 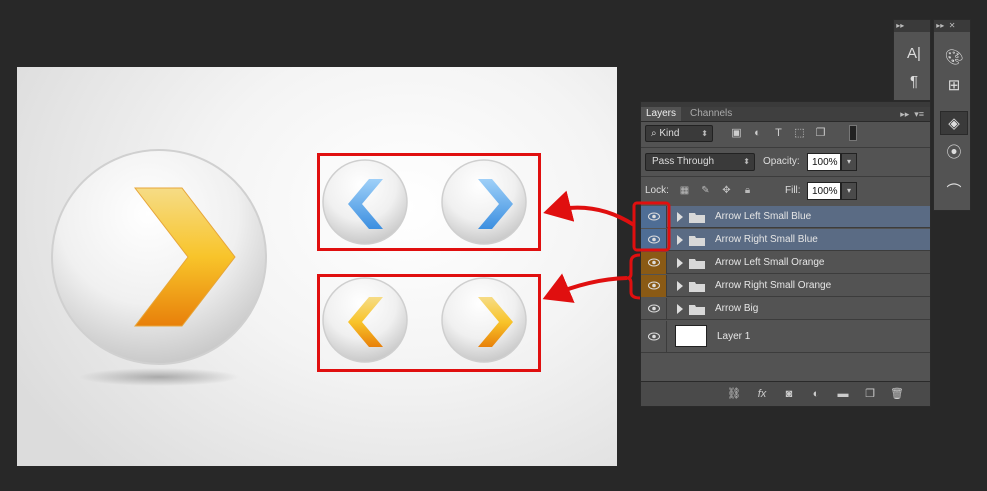 What do you see at coordinates (633, 276) in the screenshot?
I see `annotation-bracket` at bounding box center [633, 276].